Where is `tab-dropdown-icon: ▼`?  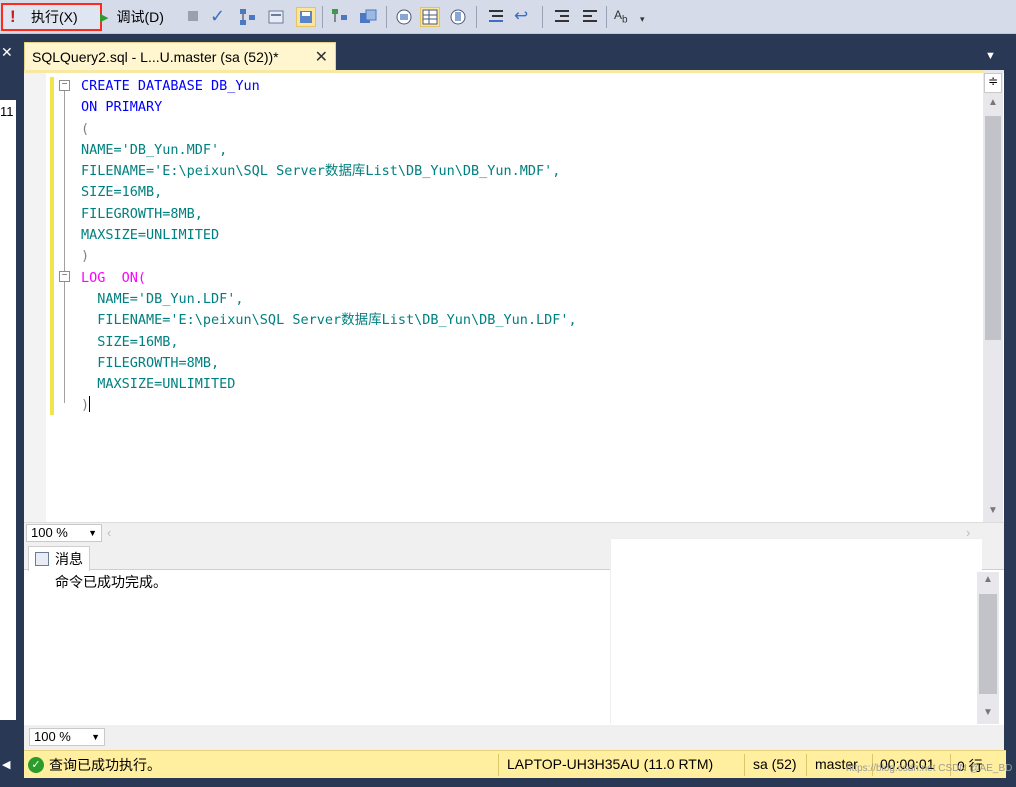 tab-dropdown-icon: ▼ is located at coordinates (990, 56).